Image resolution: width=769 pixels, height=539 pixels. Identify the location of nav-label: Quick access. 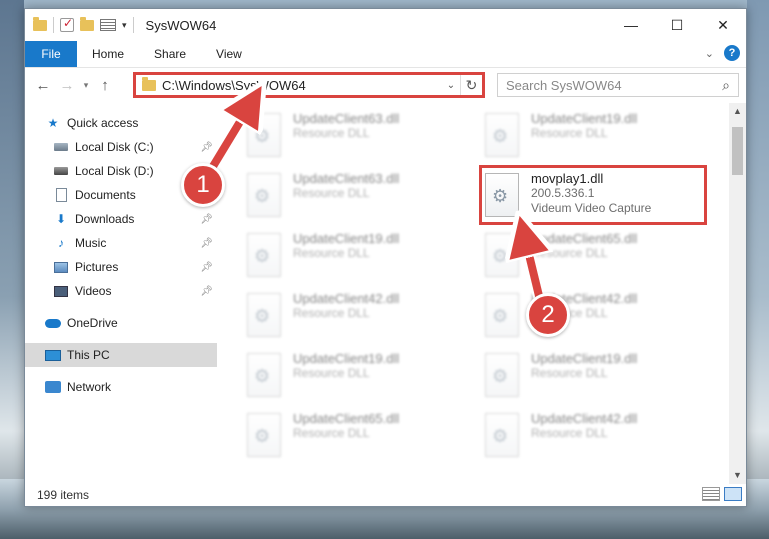
(103, 123).